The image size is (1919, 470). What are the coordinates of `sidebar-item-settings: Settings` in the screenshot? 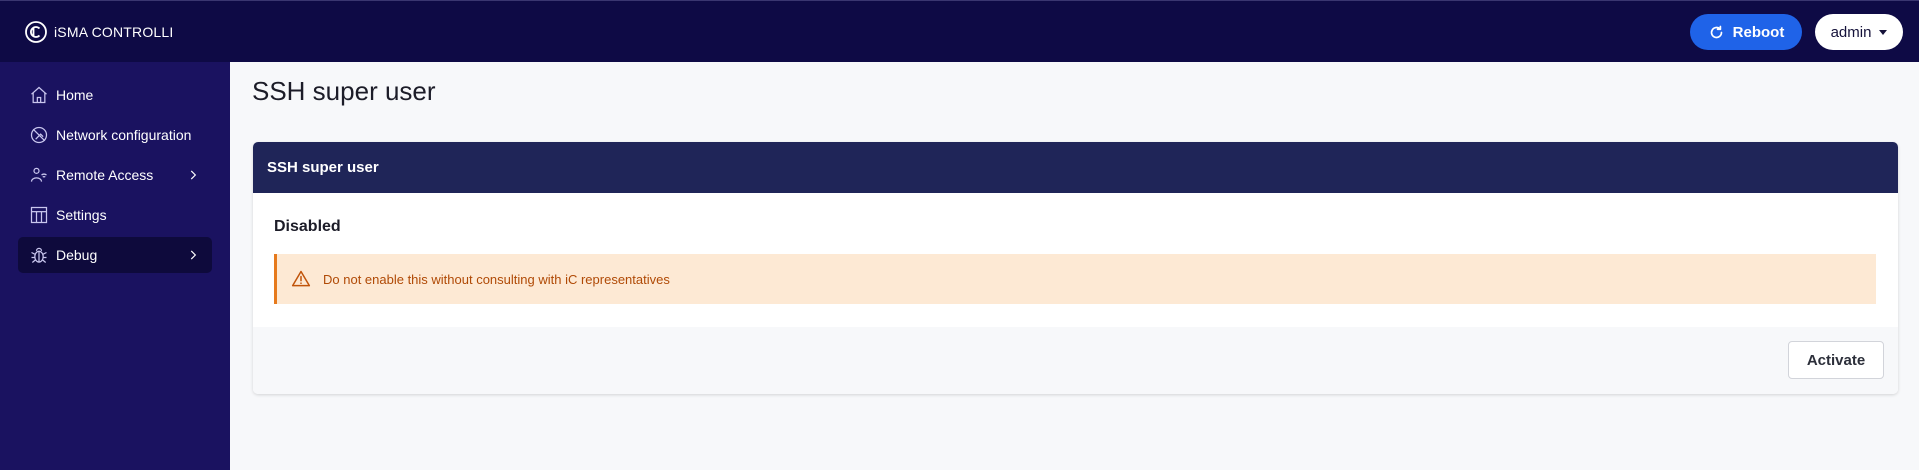 It's located at (115, 215).